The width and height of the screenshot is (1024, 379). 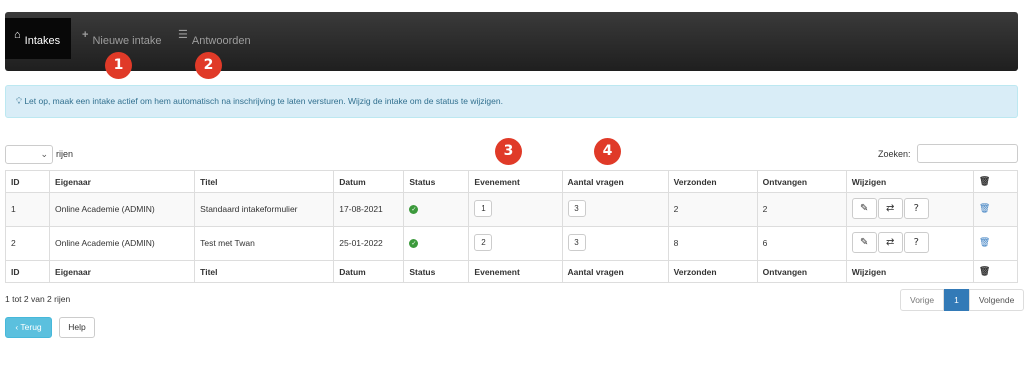 I want to click on help-button: Help, so click(x=77, y=327).